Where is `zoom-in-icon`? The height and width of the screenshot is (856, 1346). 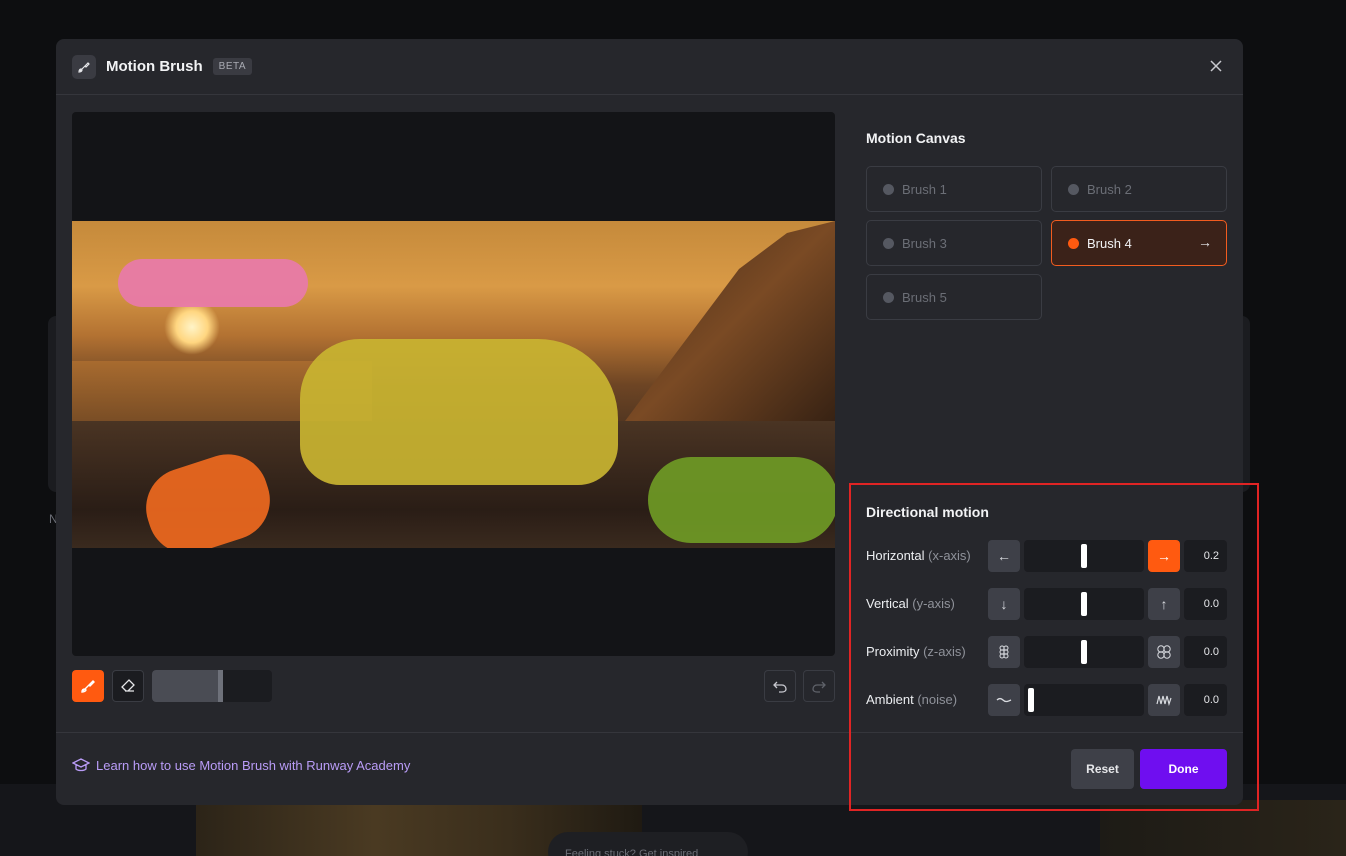
zoom-in-icon is located at coordinates (1164, 652).